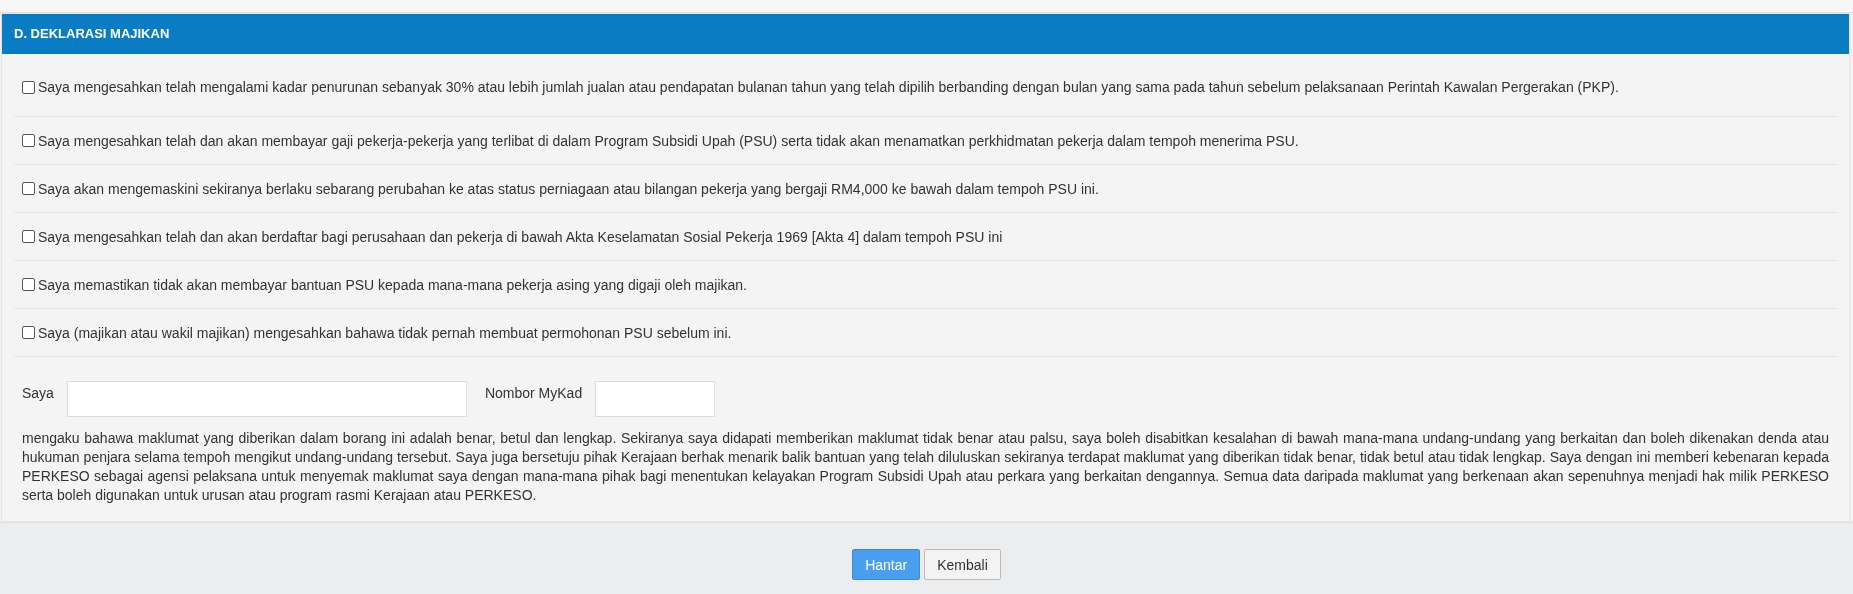  I want to click on field-label: Nombor MyKad, so click(533, 393).